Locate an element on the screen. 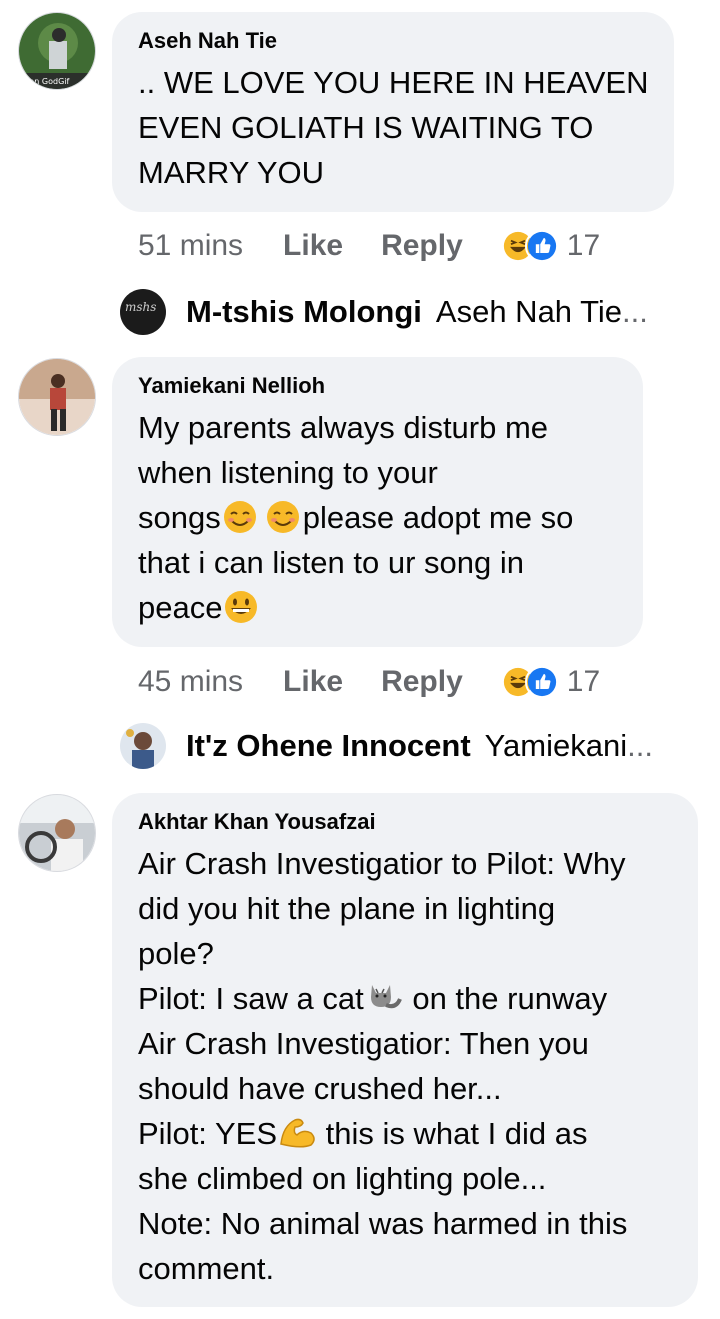 The image size is (720, 1319). reply-avatar is located at coordinates (143, 746).